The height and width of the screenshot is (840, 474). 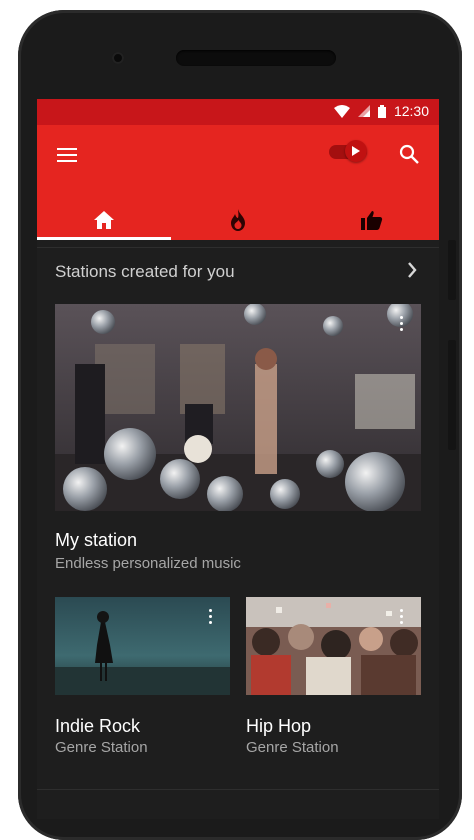 I want to click on featured-station-subtitle: Endless personalized music, so click(x=148, y=563).